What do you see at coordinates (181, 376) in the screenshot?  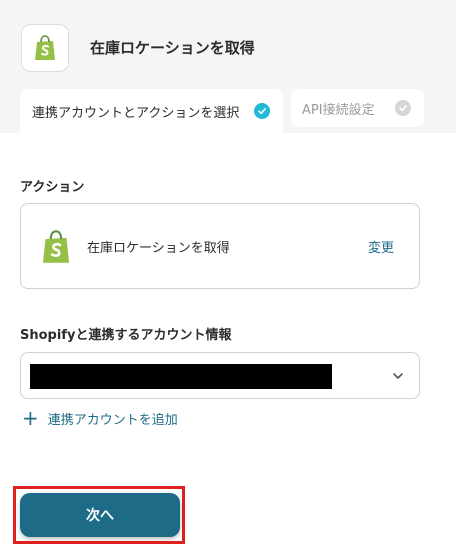 I see `redacted-account-value` at bounding box center [181, 376].